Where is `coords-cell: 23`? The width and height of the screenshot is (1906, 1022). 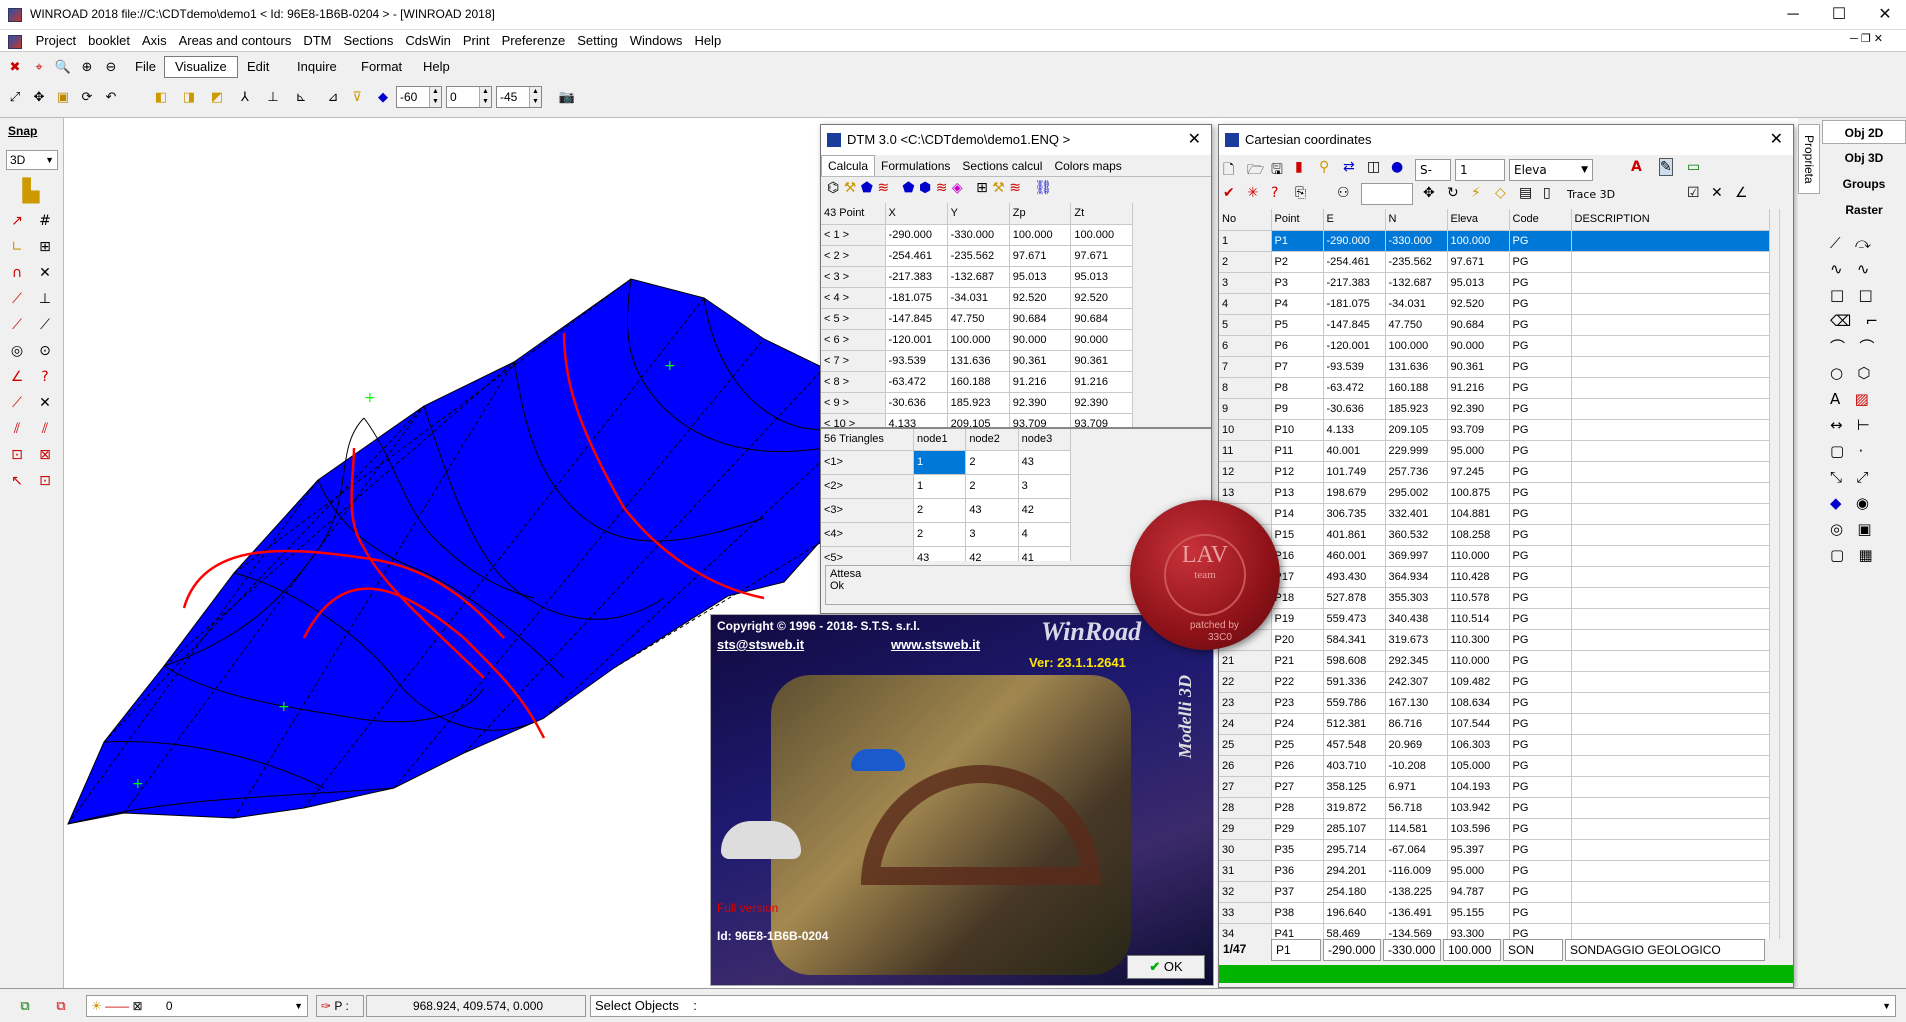 coords-cell: 23 is located at coordinates (1245, 703).